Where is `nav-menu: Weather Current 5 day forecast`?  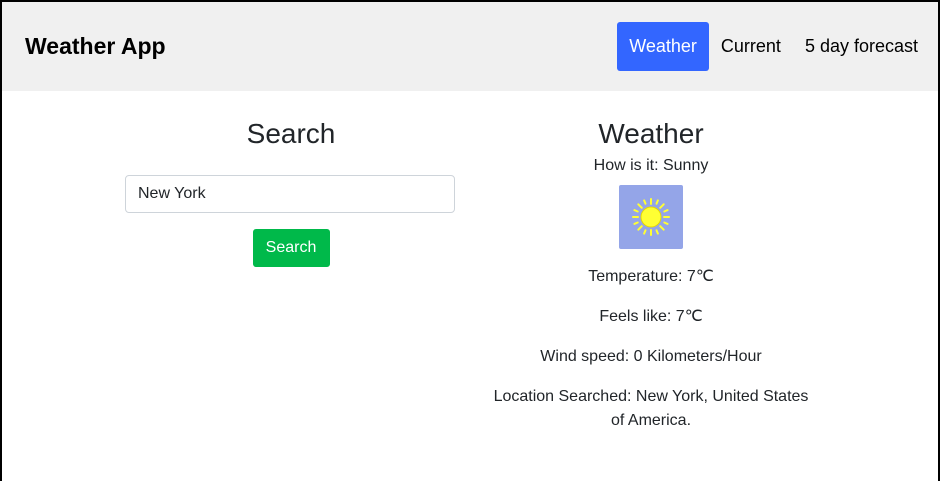 nav-menu: Weather Current 5 day forecast is located at coordinates (777, 46).